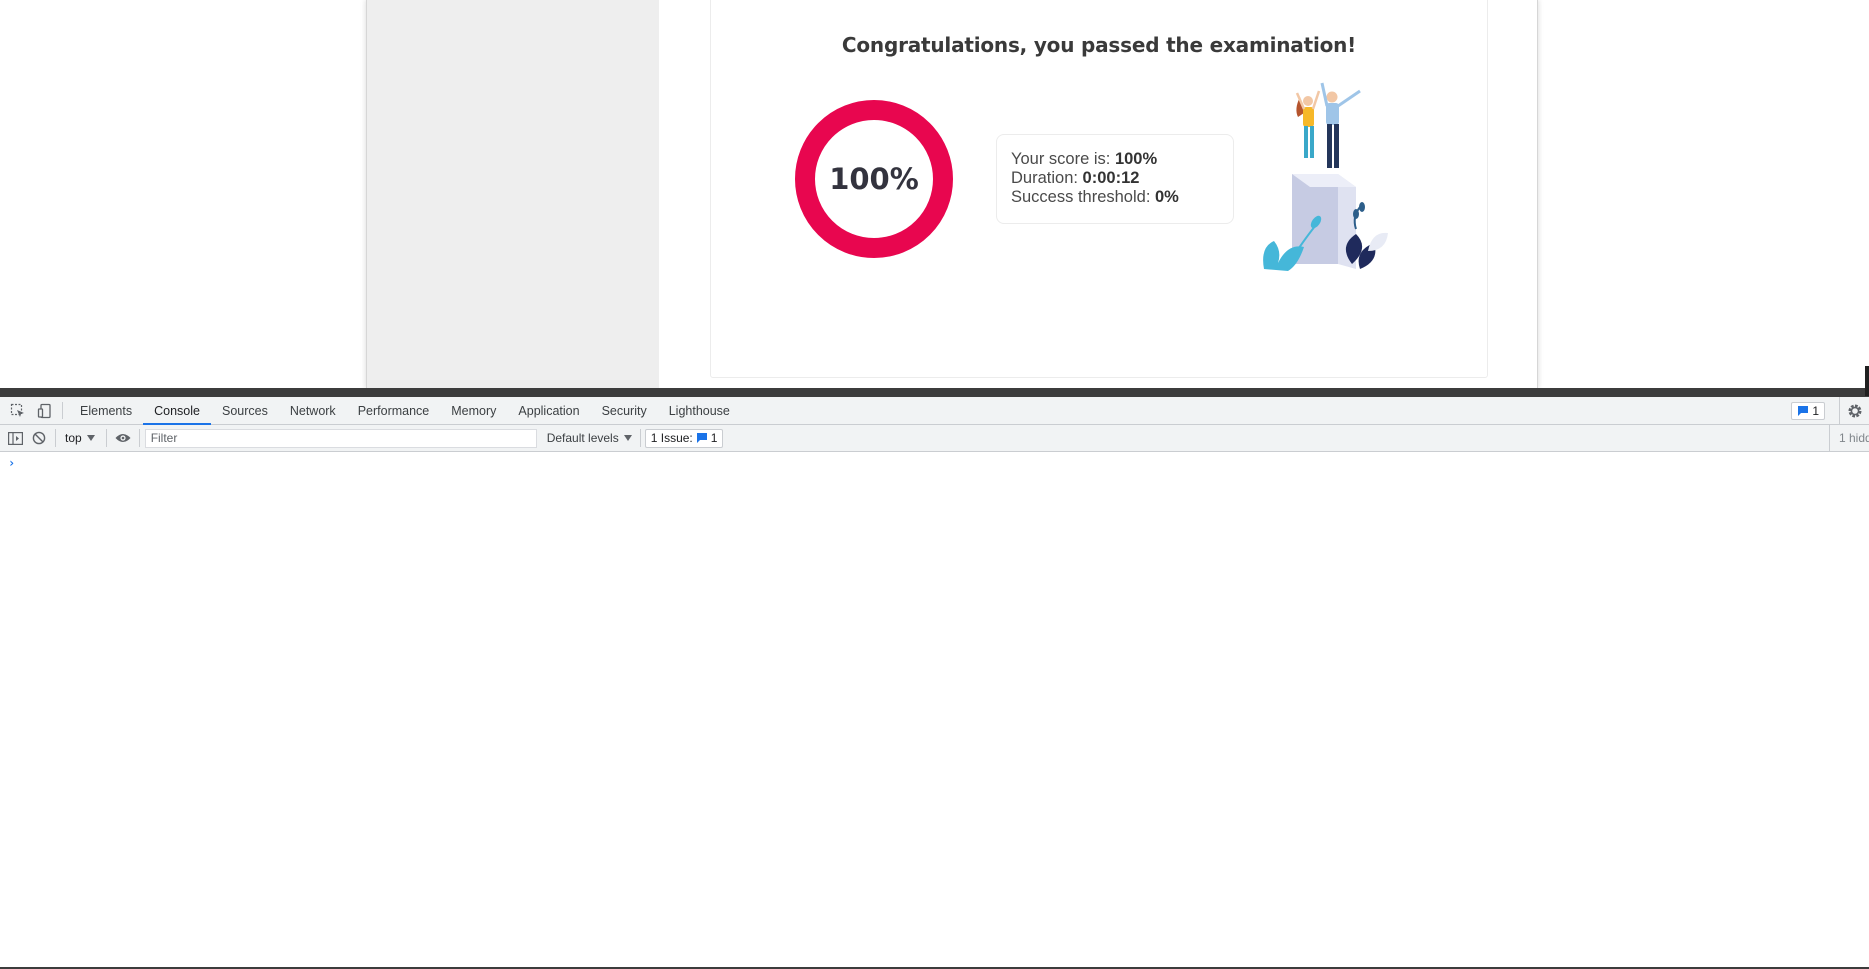 This screenshot has height=969, width=1869. What do you see at coordinates (1167, 197) in the screenshot?
I see `threshold-value: 0%` at bounding box center [1167, 197].